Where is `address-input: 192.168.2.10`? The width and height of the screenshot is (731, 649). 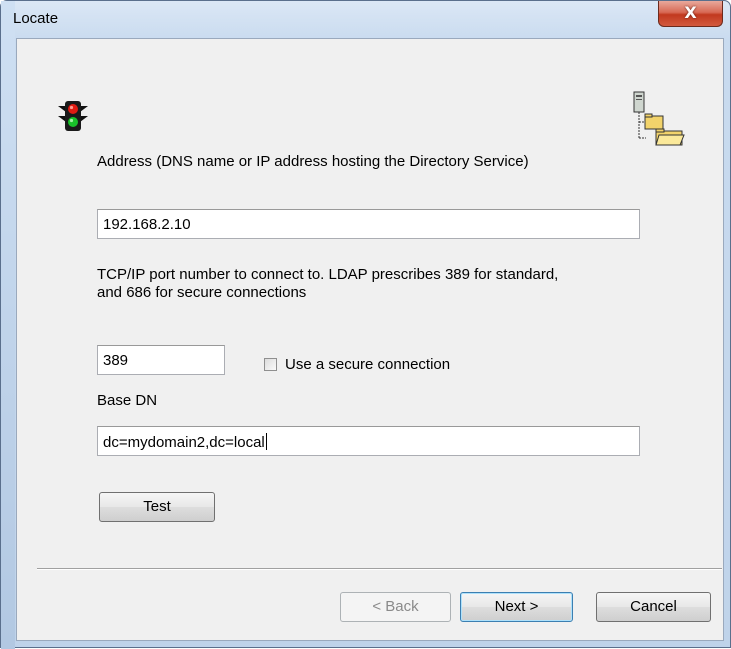
address-input: 192.168.2.10 is located at coordinates (368, 224).